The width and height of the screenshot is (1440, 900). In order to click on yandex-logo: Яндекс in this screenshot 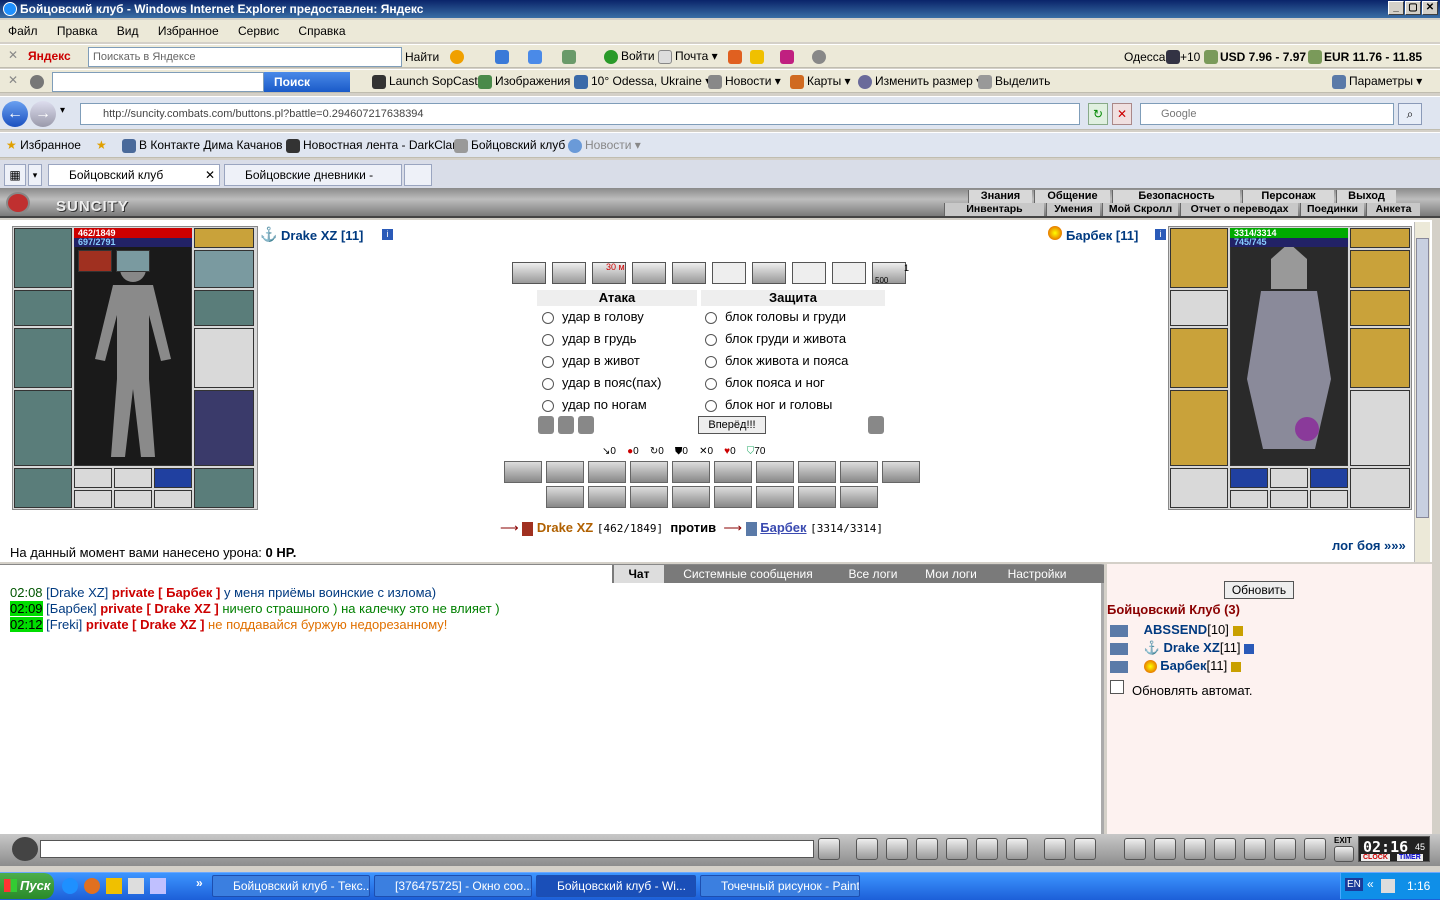, I will do `click(49, 56)`.